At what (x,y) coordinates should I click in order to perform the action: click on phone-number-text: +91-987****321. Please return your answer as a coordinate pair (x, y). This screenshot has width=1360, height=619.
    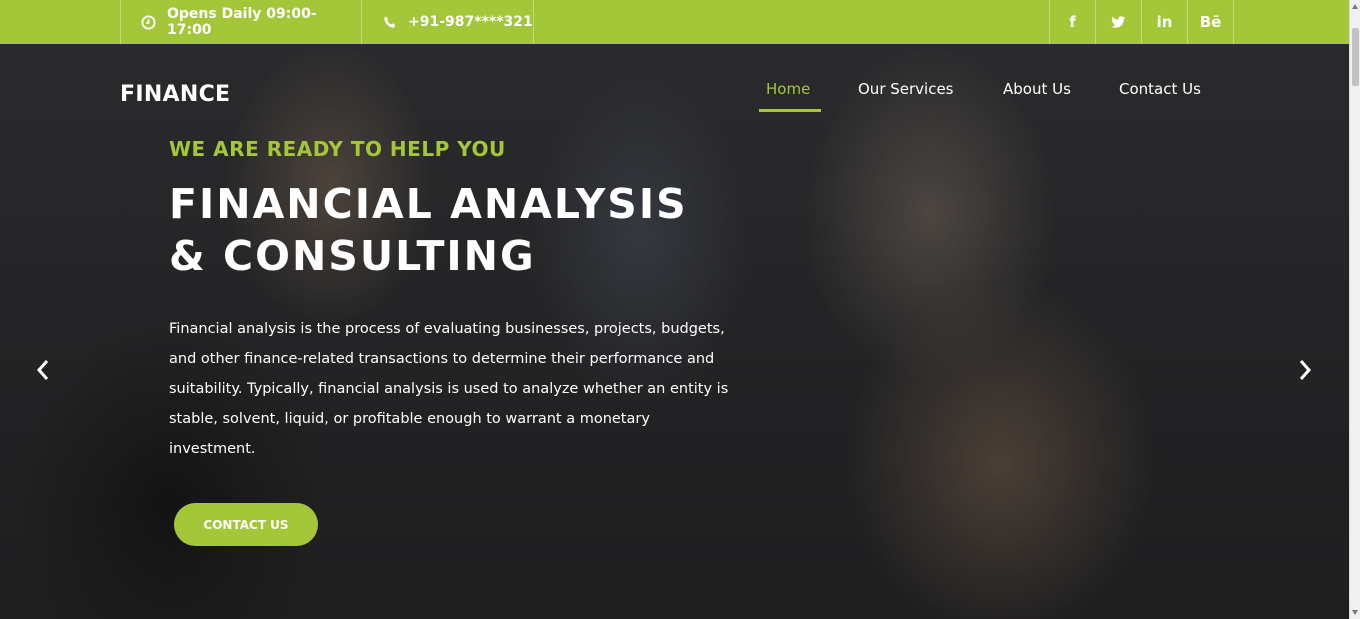
    Looking at the image, I should click on (470, 22).